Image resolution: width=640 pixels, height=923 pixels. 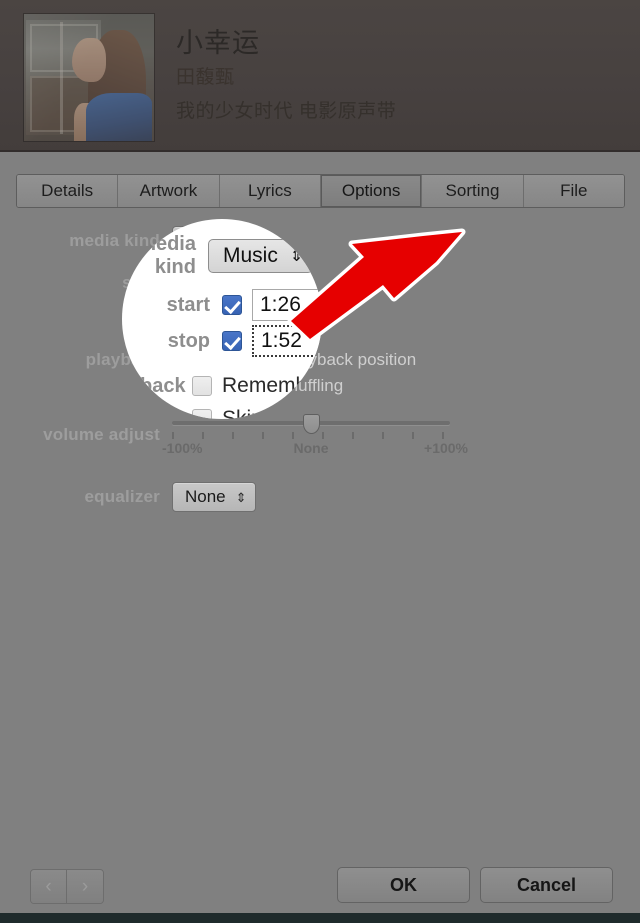 I want to click on volume-adjust-label: volume adjust, so click(x=101, y=434).